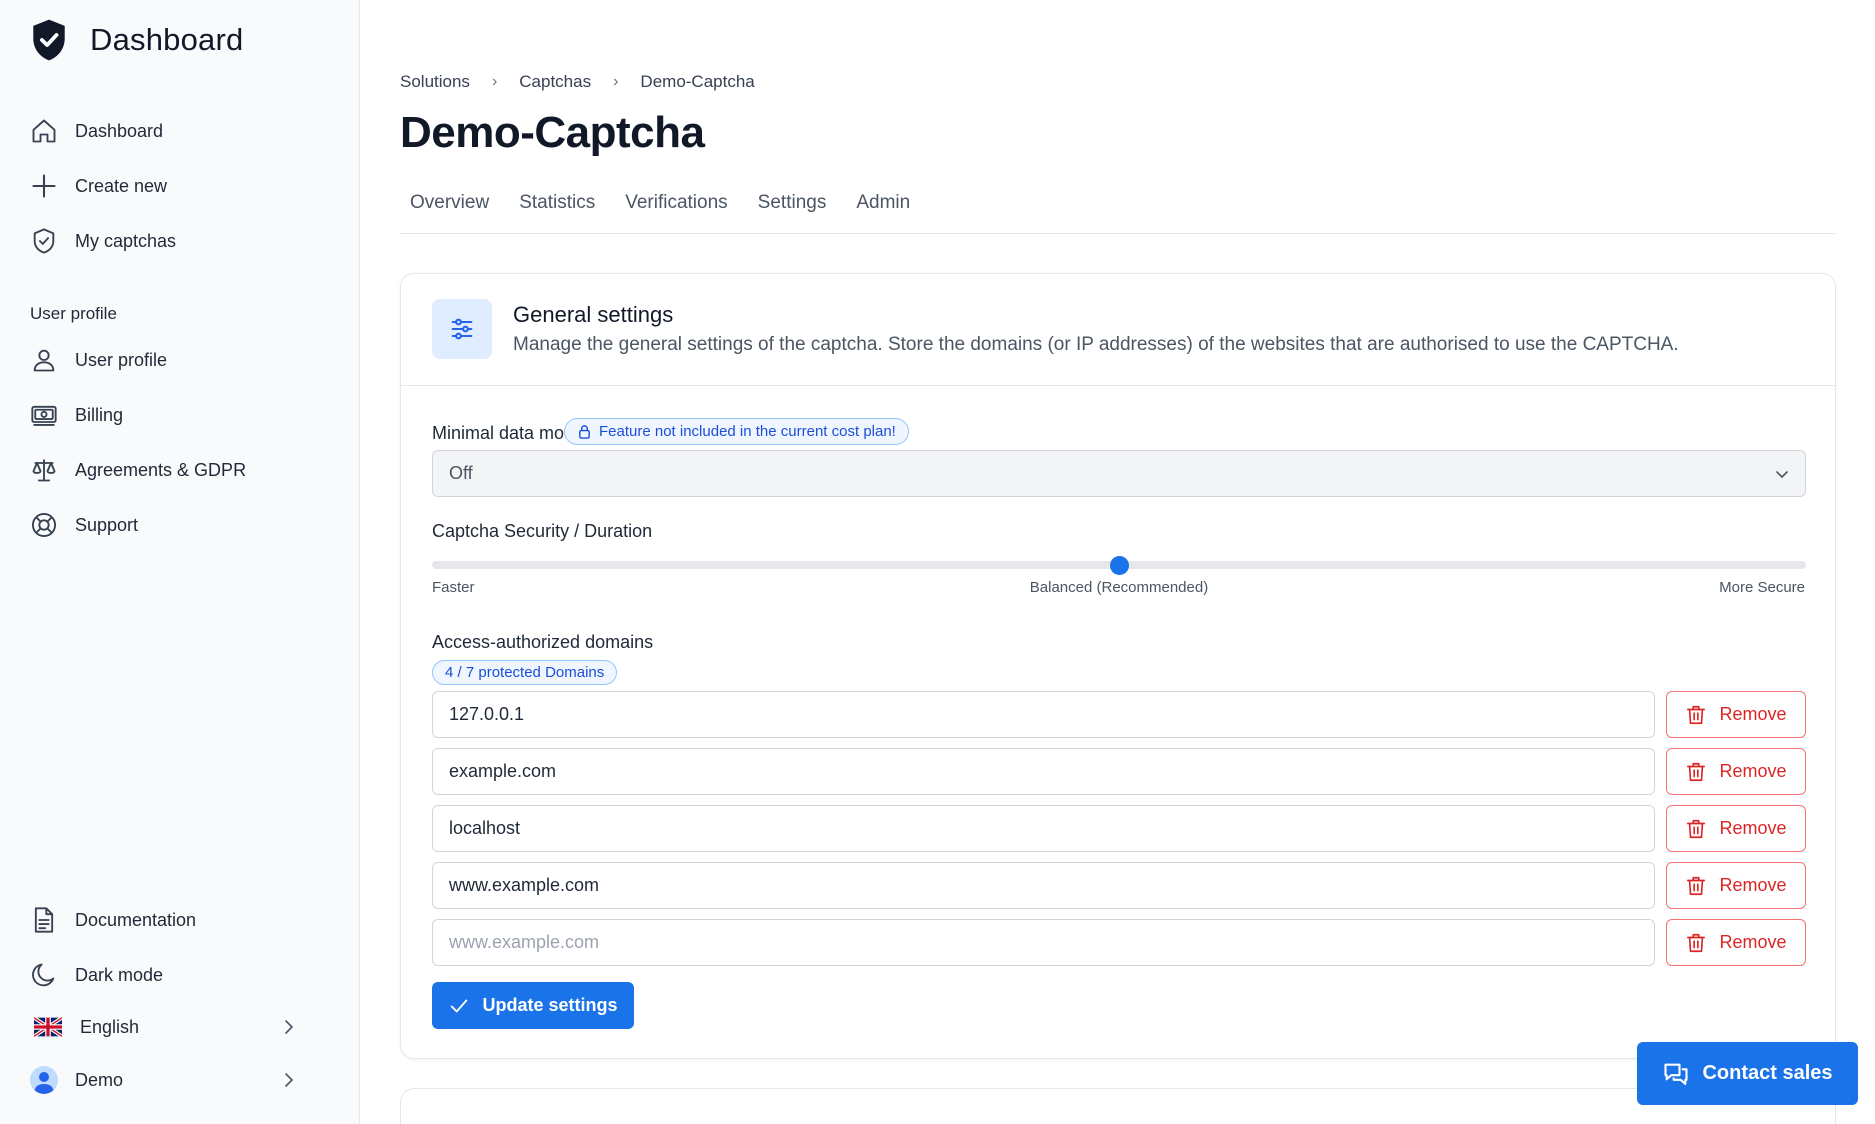 The width and height of the screenshot is (1875, 1124). What do you see at coordinates (552, 132) in the screenshot?
I see `page-title: Demo-Captcha` at bounding box center [552, 132].